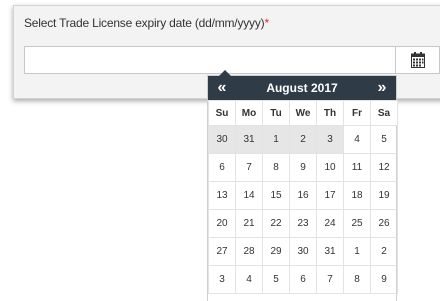  I want to click on day-cell: 12, so click(384, 167).